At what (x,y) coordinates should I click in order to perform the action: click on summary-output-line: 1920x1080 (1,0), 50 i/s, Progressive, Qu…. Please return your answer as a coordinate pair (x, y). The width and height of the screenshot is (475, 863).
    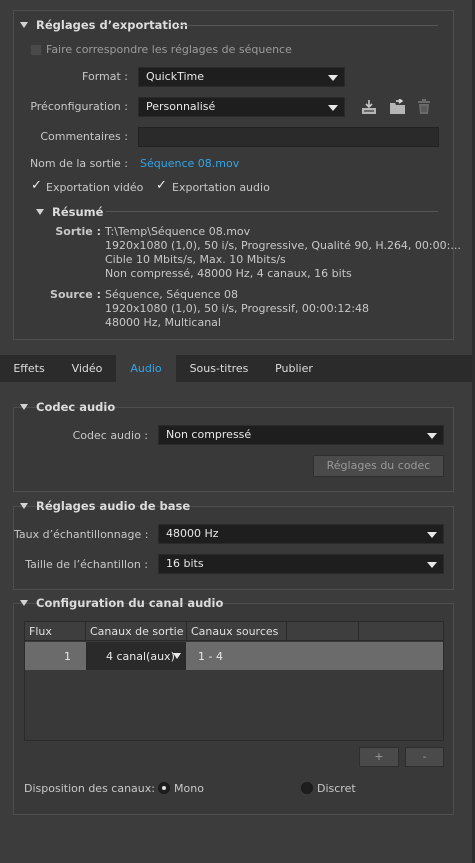
    Looking at the image, I should click on (283, 245).